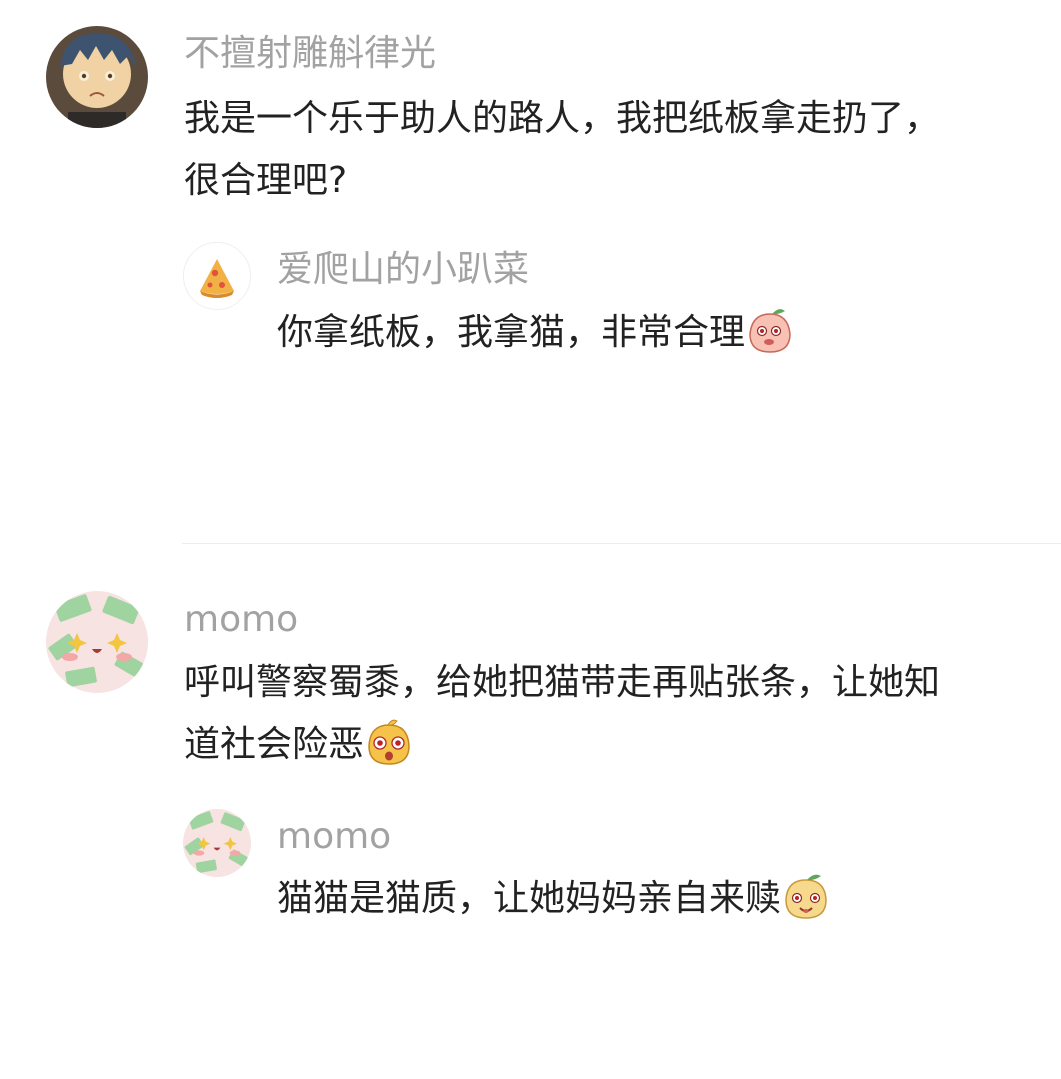 The width and height of the screenshot is (1061, 1079). I want to click on reply-text: 猫猫是猫质，让她妈妈亲自来赎, so click(529, 898).